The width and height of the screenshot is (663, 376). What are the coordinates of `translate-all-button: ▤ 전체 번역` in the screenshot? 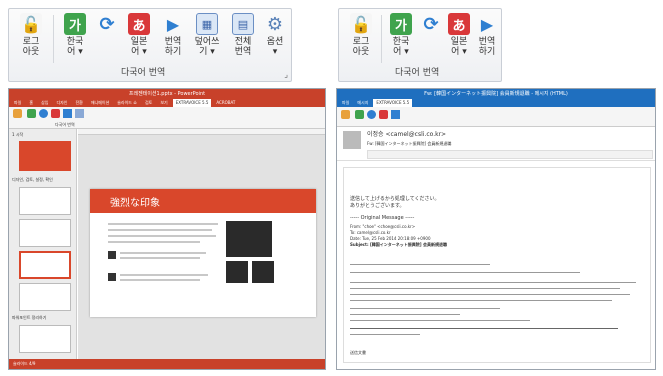 It's located at (243, 35).